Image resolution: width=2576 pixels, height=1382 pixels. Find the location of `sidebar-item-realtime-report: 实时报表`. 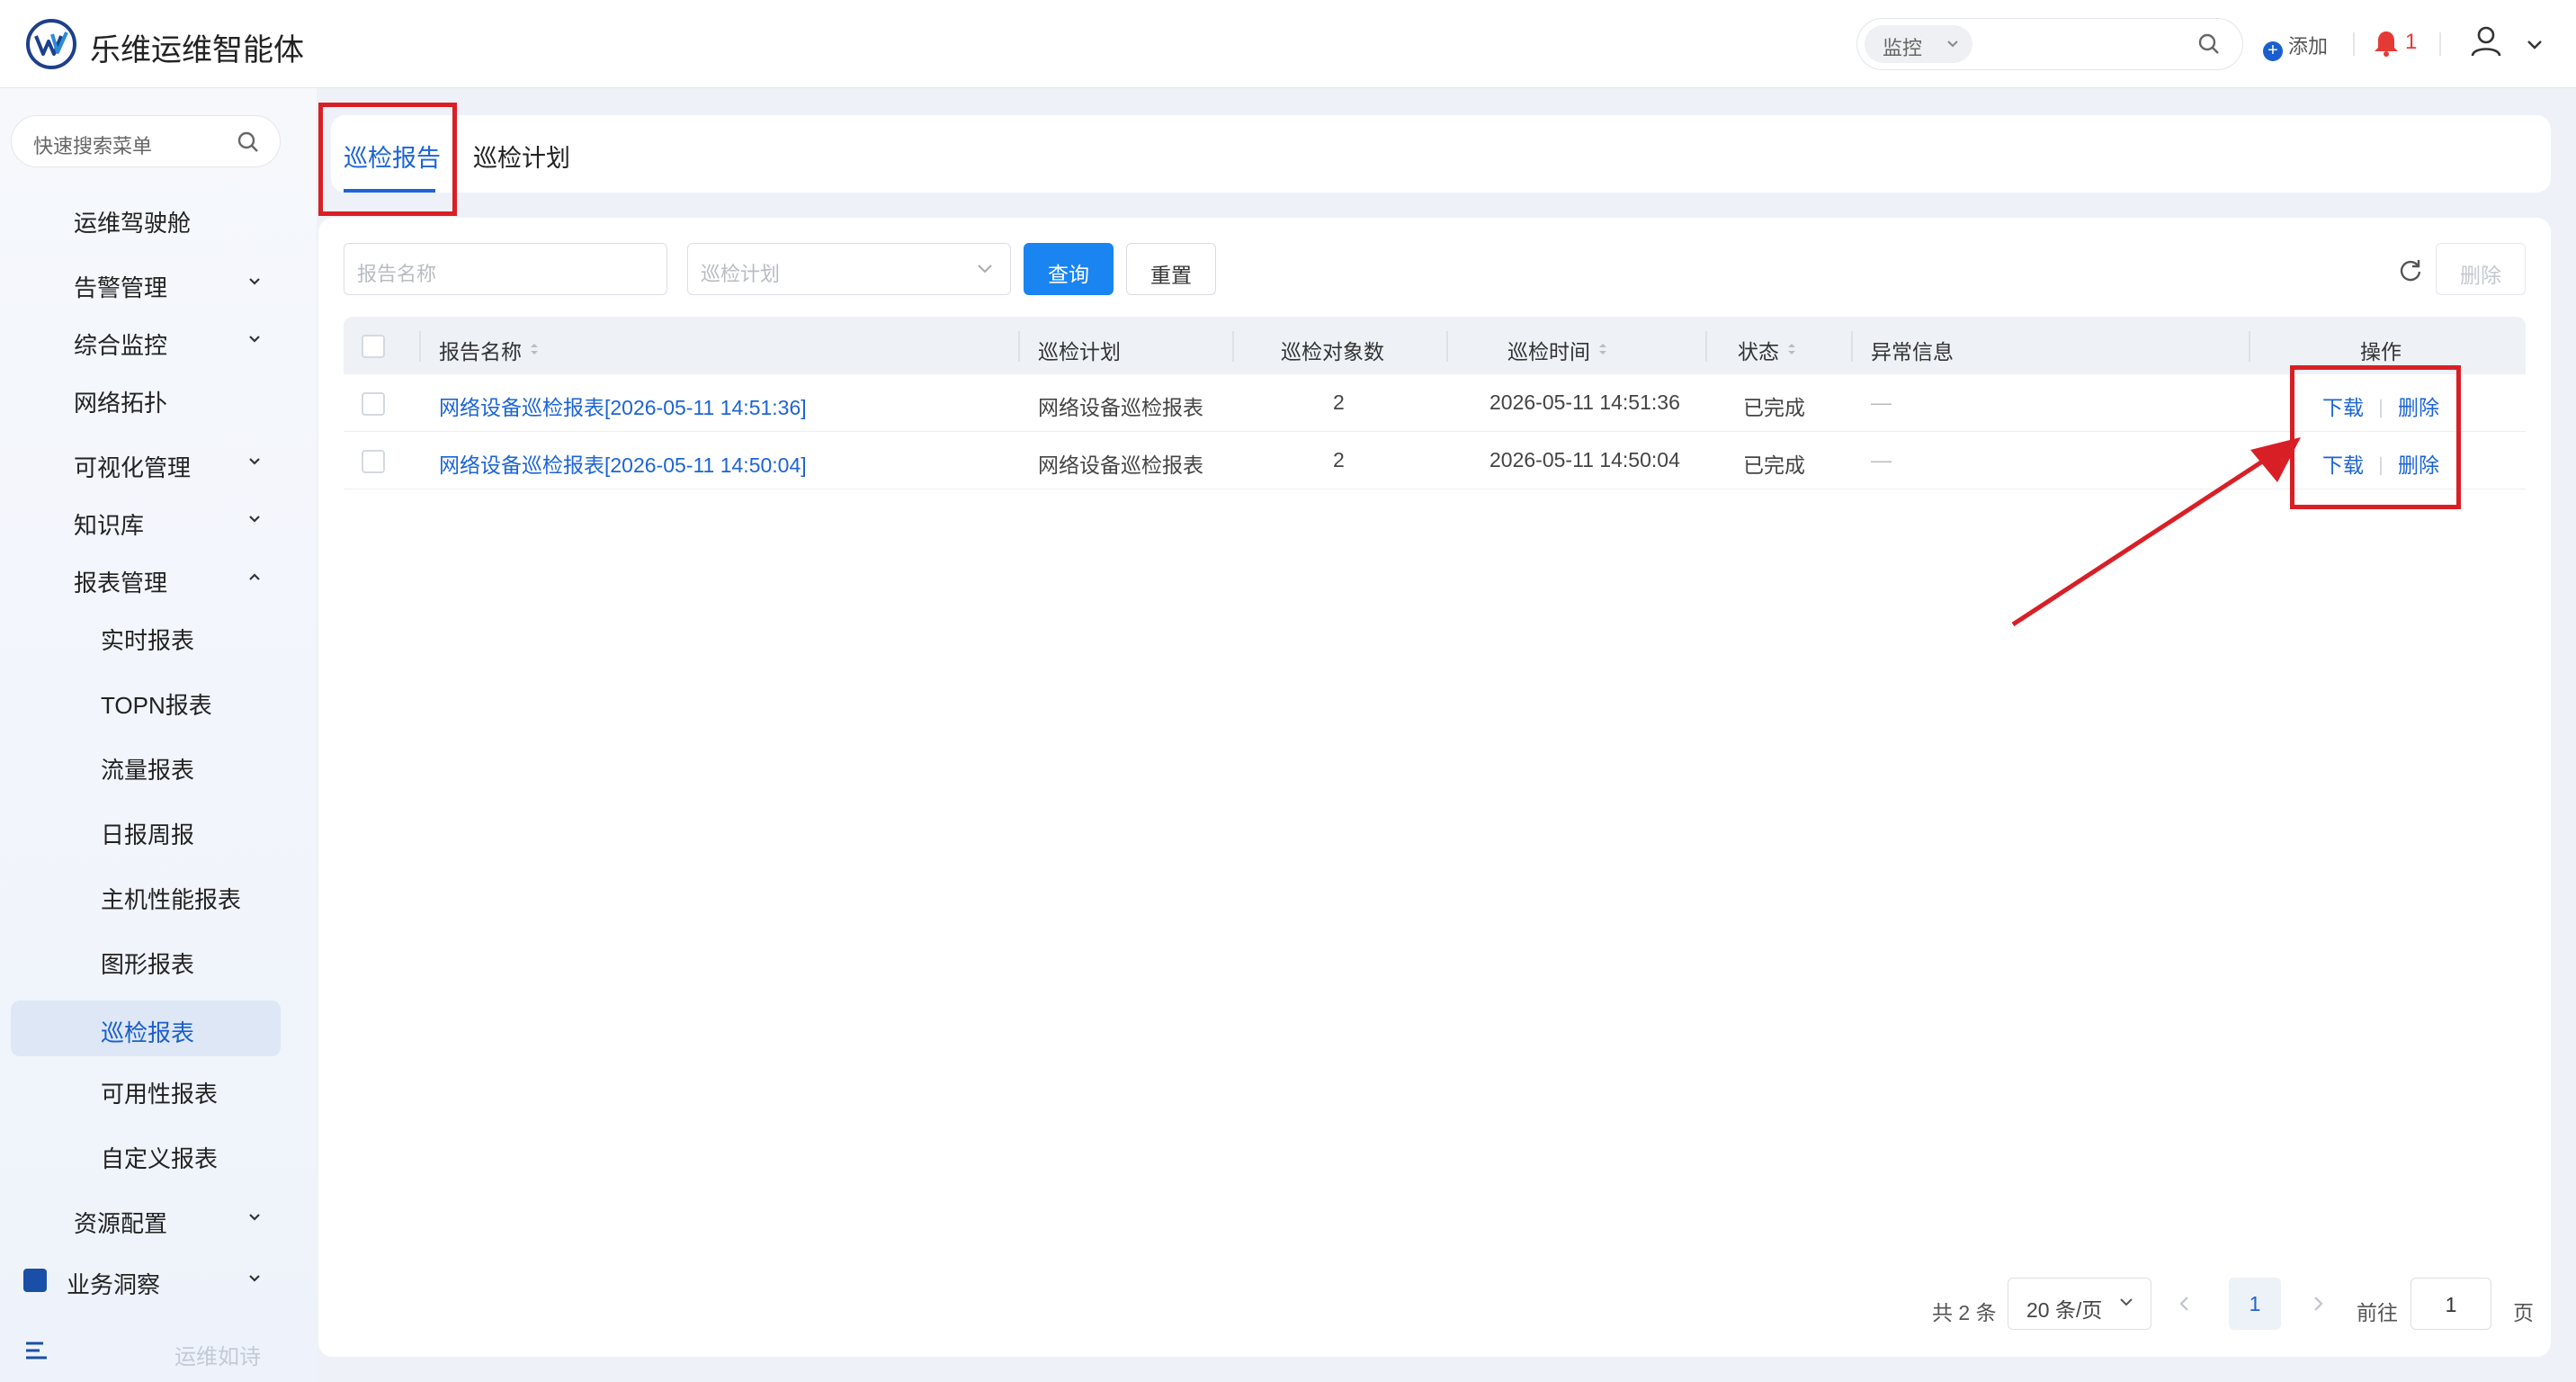

sidebar-item-realtime-report: 实时报表 is located at coordinates (146, 636).